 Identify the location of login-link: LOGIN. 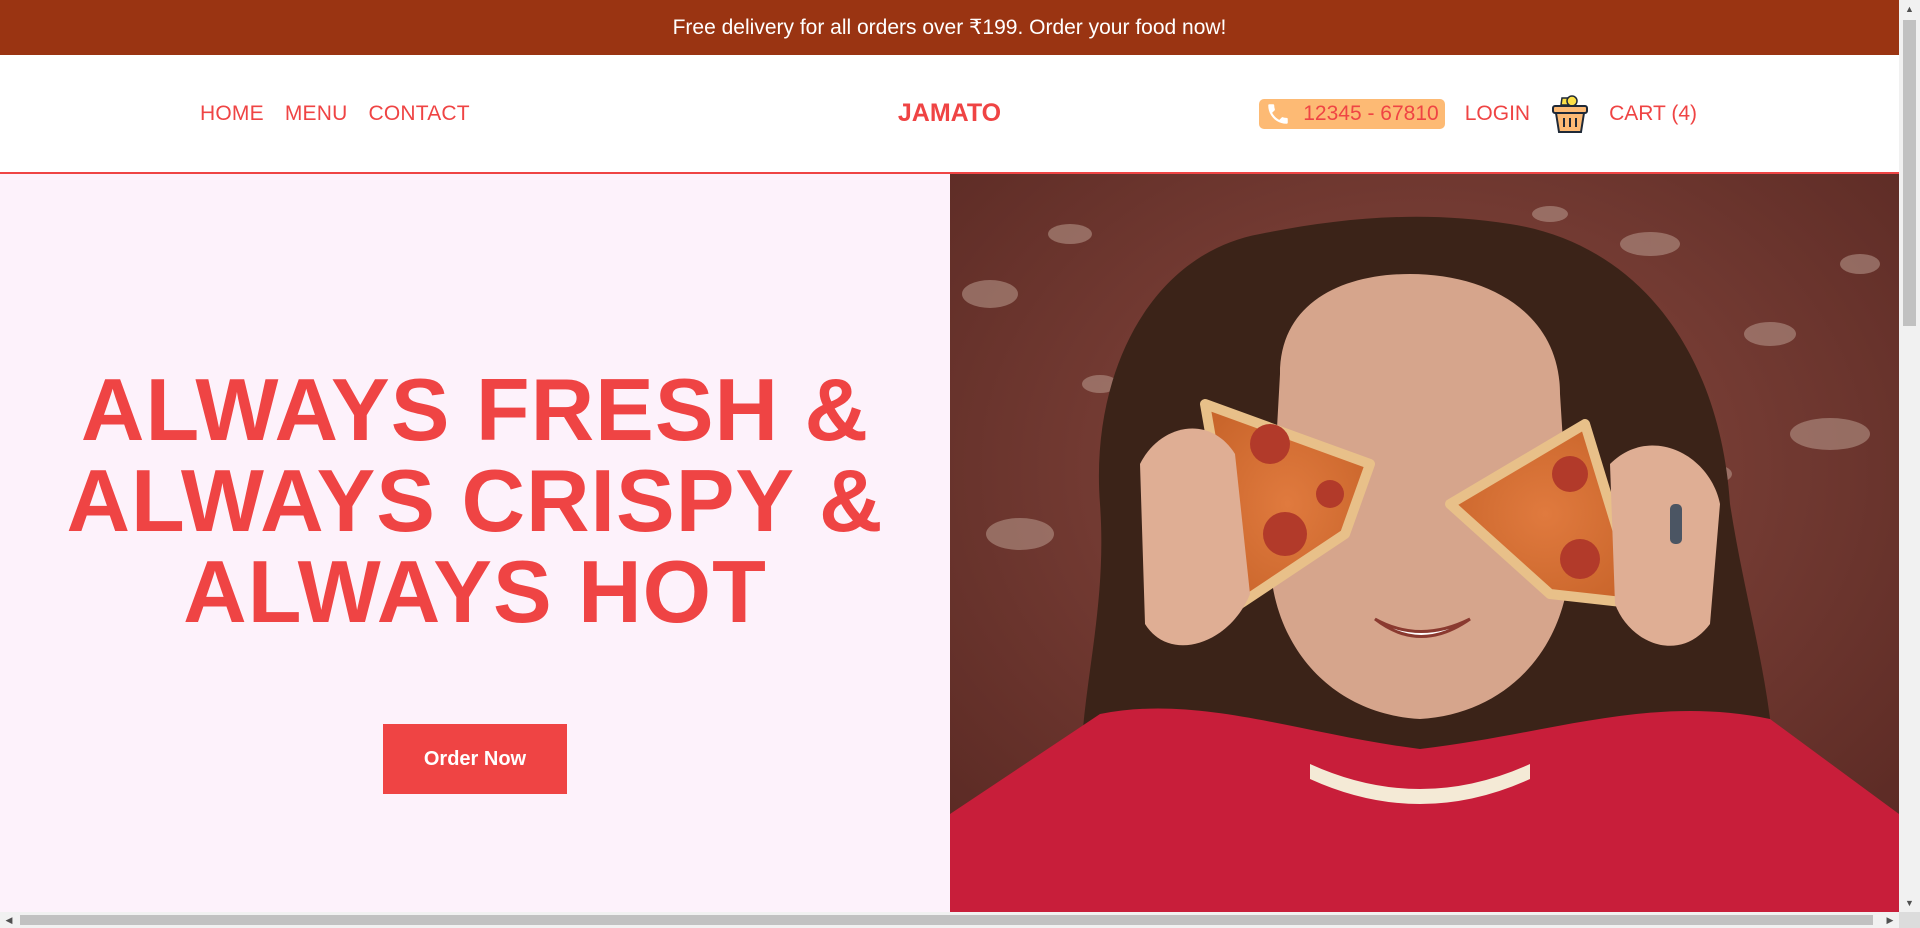
(1497, 114).